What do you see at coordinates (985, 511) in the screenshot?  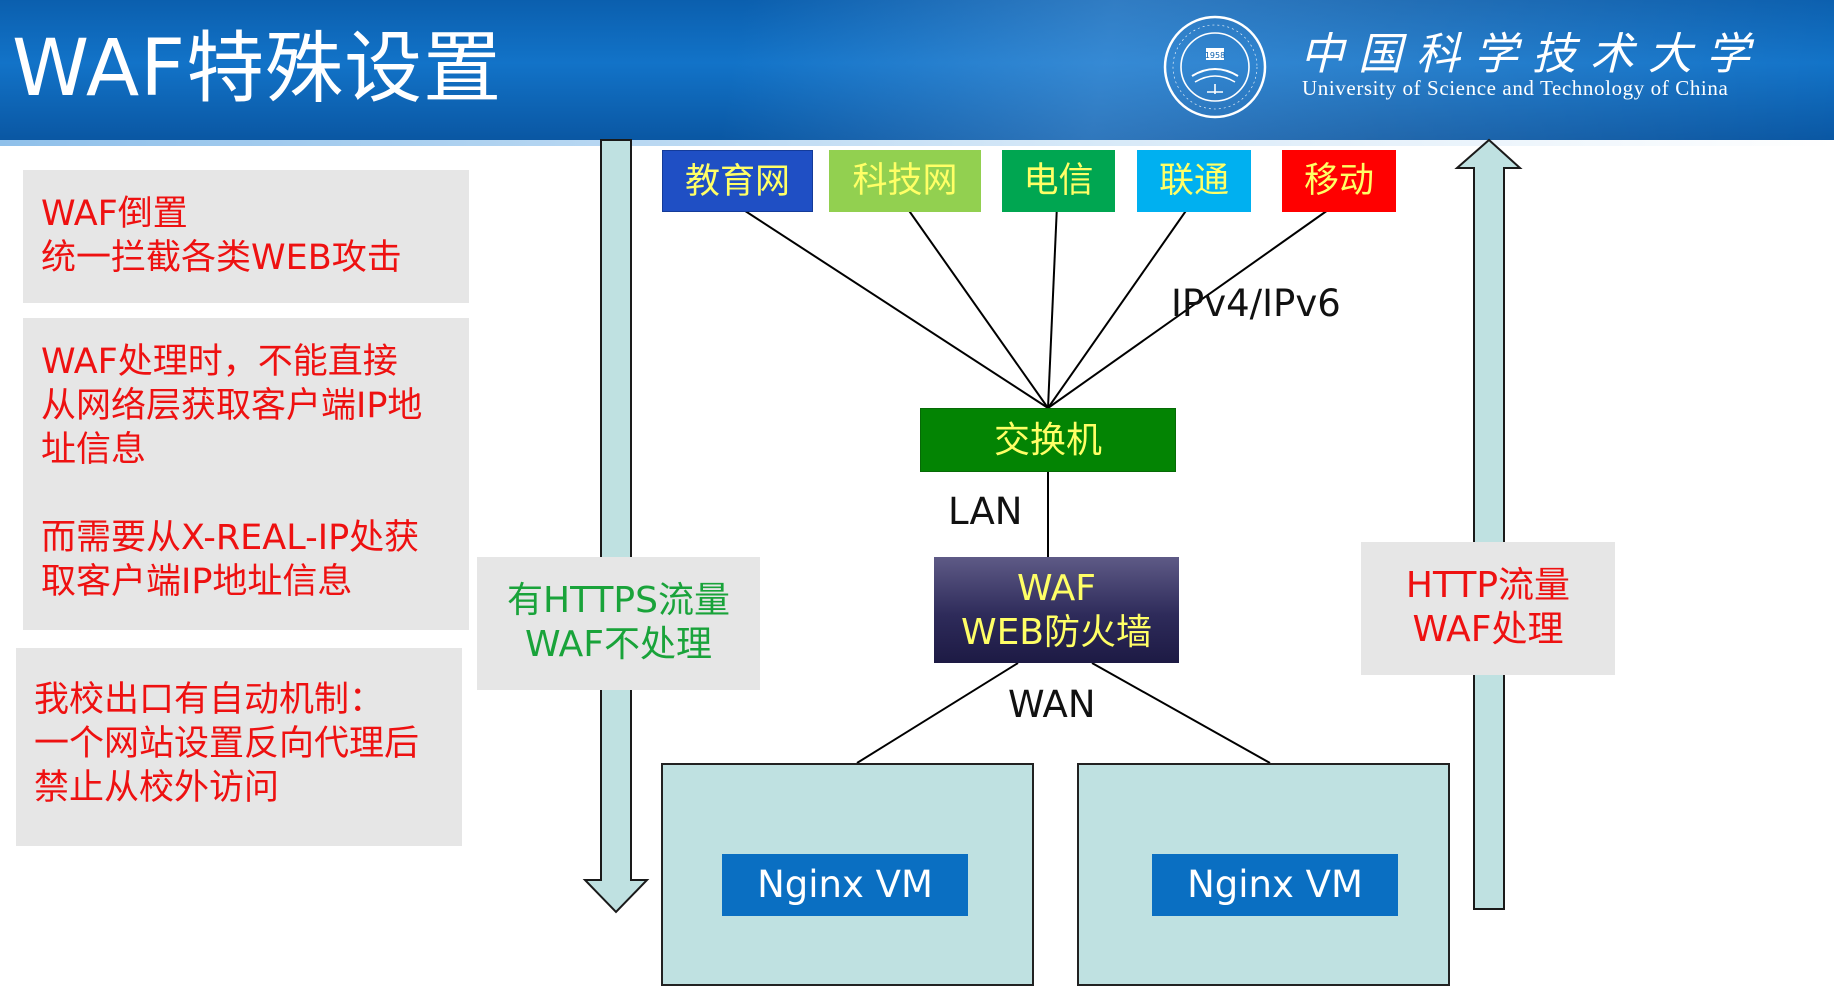 I see `lan-label: LAN` at bounding box center [985, 511].